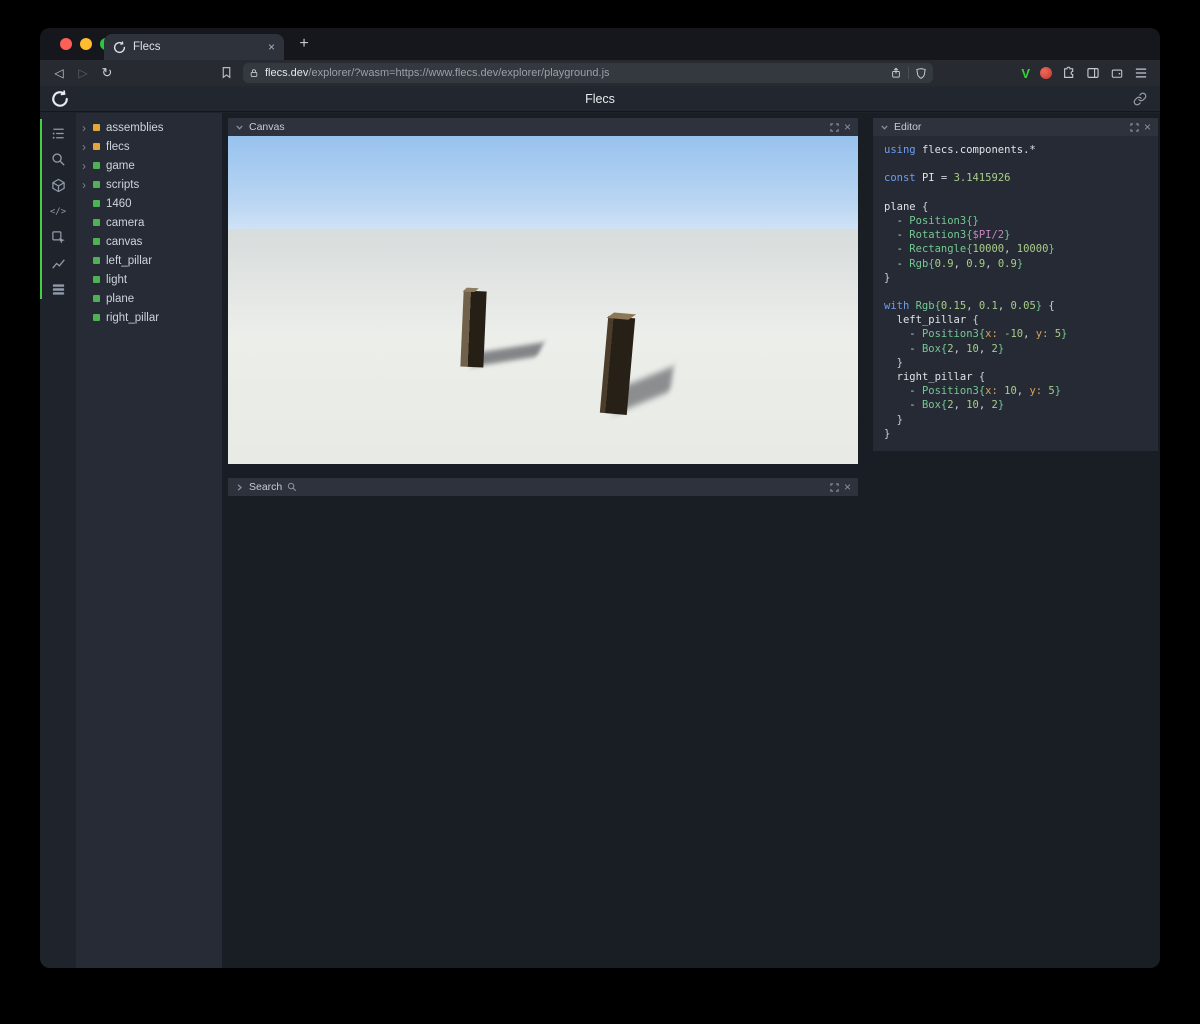 The height and width of the screenshot is (1024, 1200). Describe the element at coordinates (41, 209) in the screenshot. I see `sidebar-accent-bar` at that location.